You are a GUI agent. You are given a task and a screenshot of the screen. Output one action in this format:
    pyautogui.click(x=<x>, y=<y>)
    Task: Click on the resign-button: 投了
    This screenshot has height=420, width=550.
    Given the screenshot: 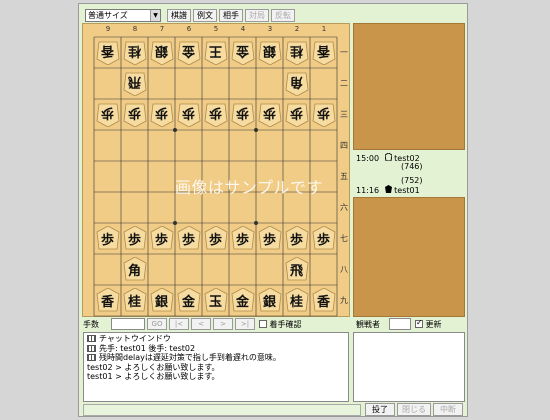 What is the action you would take?
    pyautogui.click(x=380, y=409)
    